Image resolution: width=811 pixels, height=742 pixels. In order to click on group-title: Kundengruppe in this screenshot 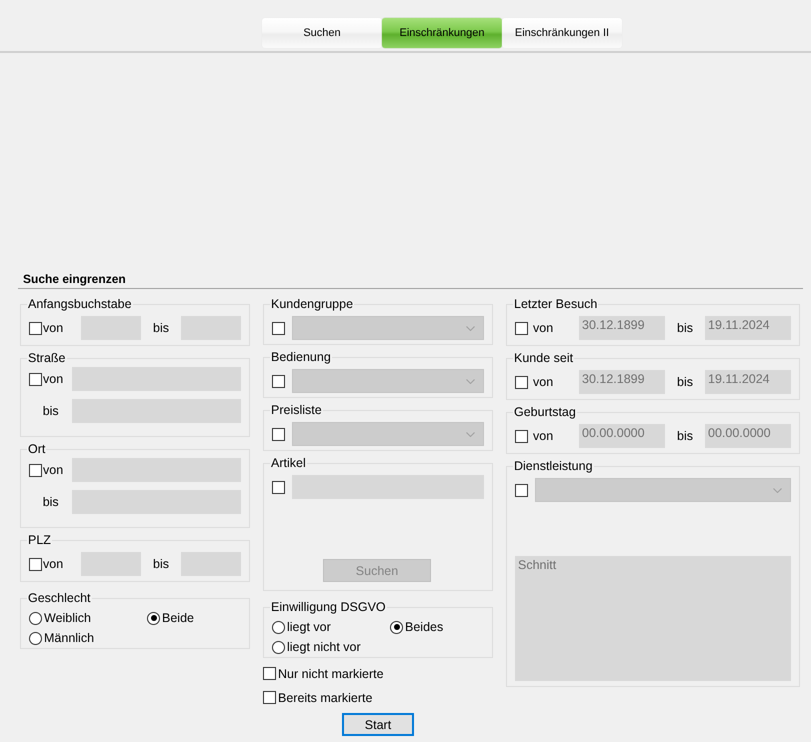, I will do `click(312, 304)`.